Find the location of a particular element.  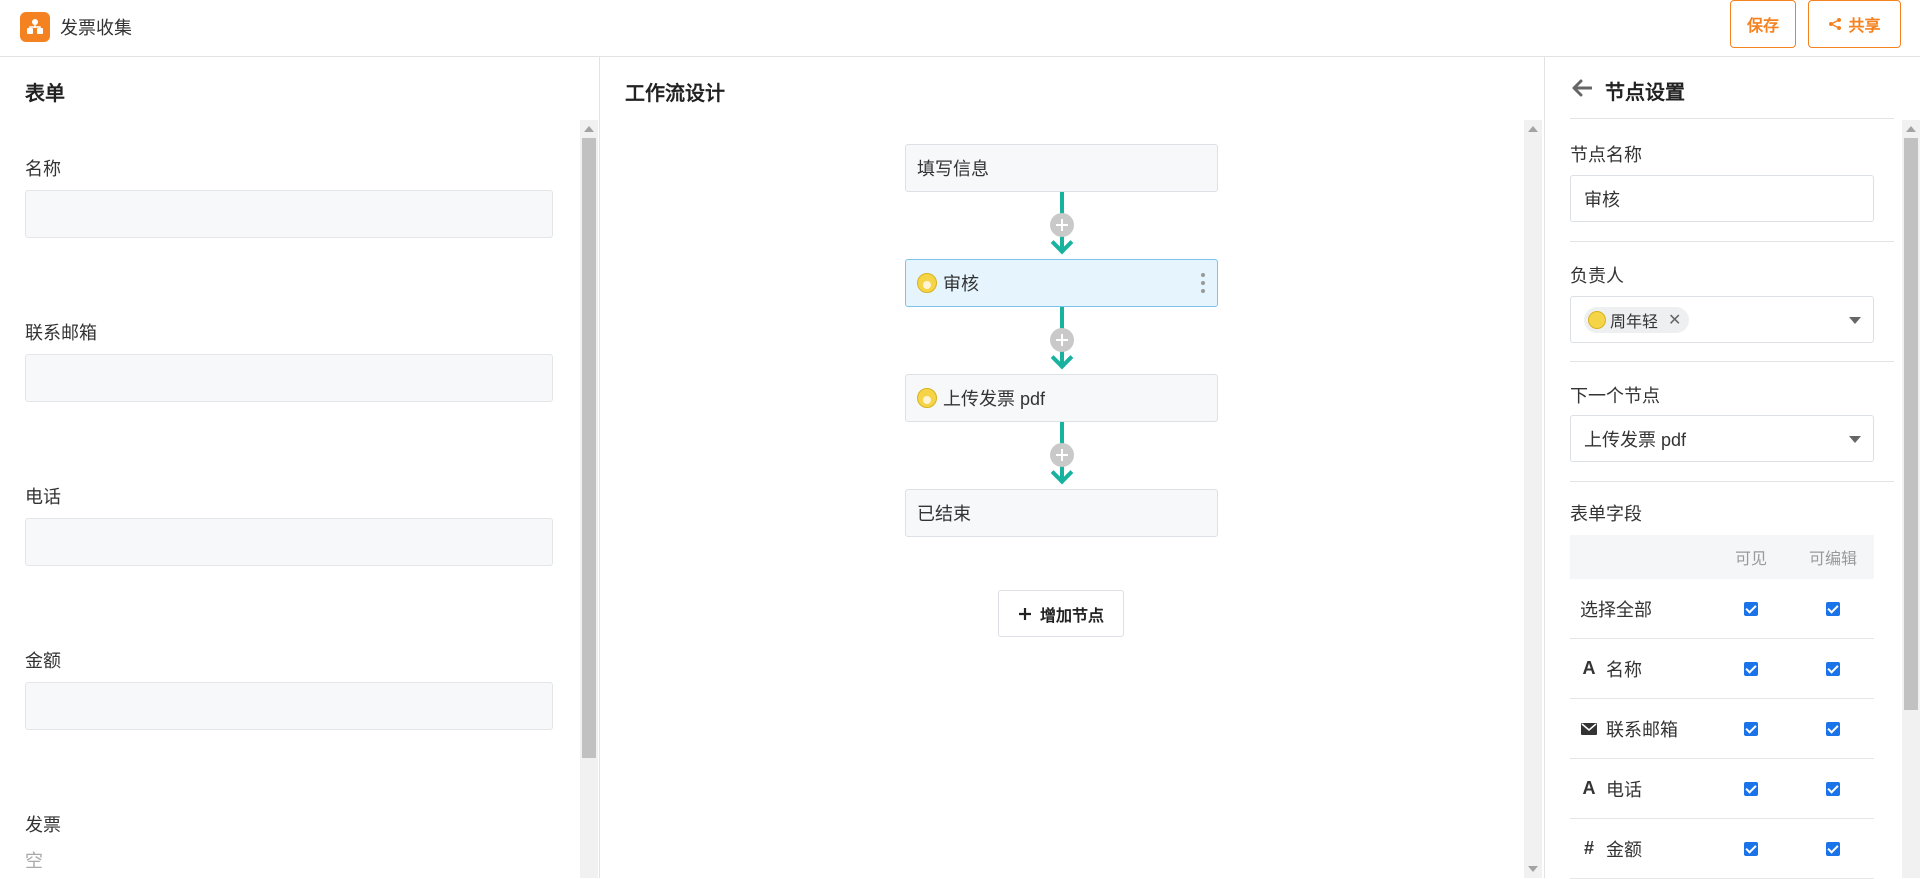

table-header: 可见 可编辑 is located at coordinates (1722, 557).